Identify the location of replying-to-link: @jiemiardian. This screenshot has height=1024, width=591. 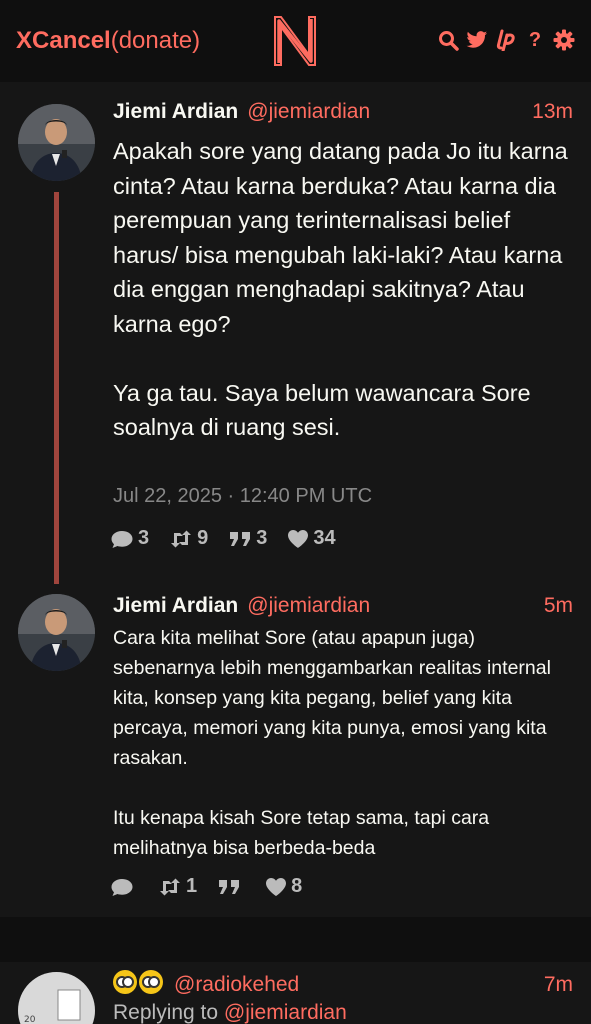
(285, 1012).